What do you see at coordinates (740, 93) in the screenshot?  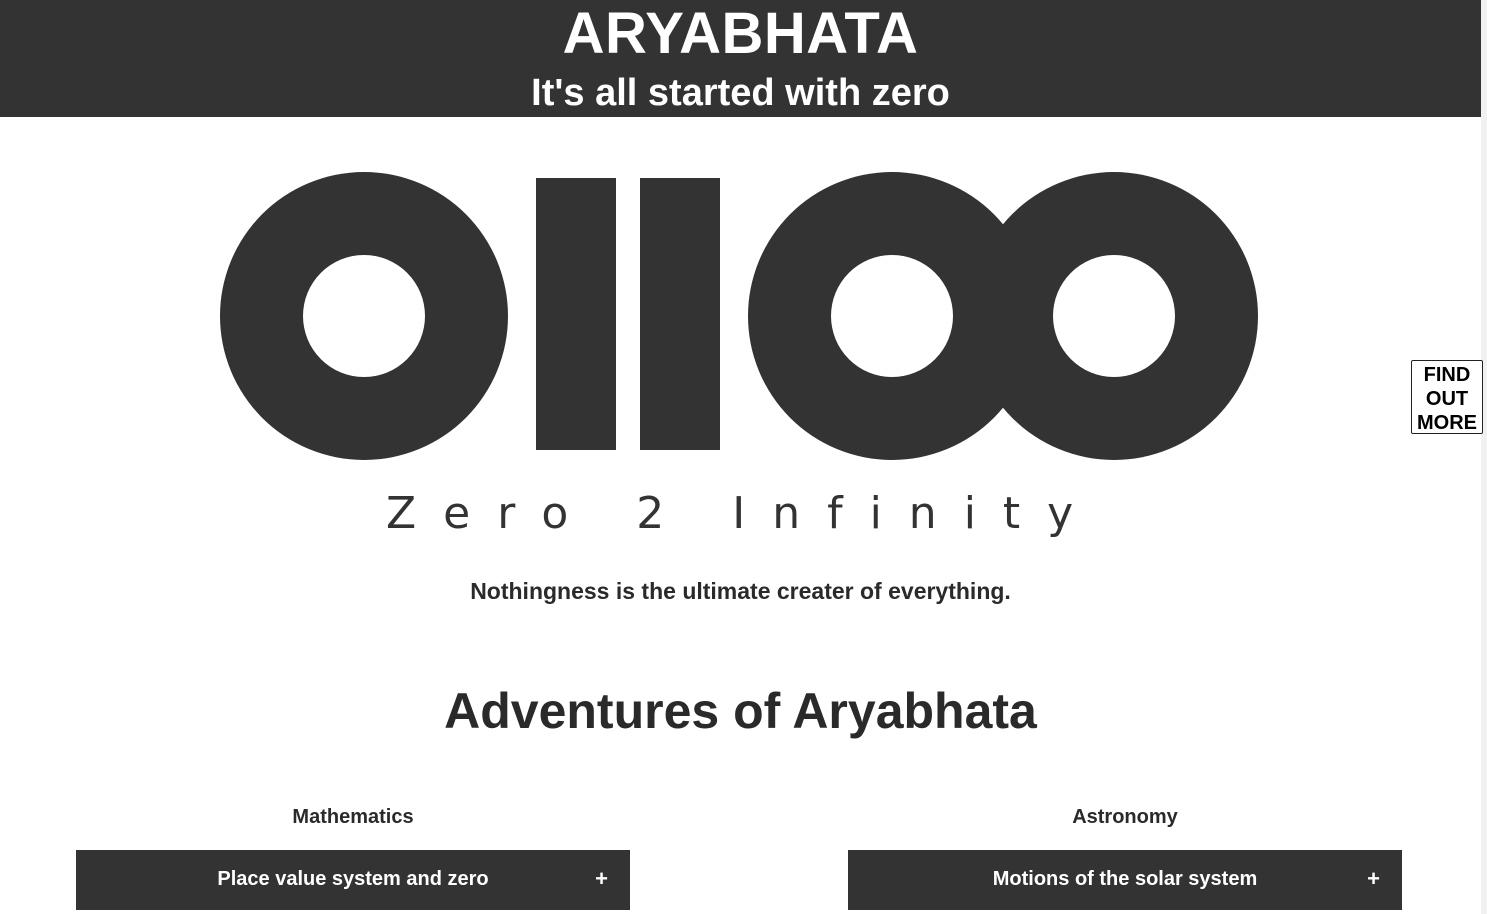 I see `site-subtitle: It's all started with zero` at bounding box center [740, 93].